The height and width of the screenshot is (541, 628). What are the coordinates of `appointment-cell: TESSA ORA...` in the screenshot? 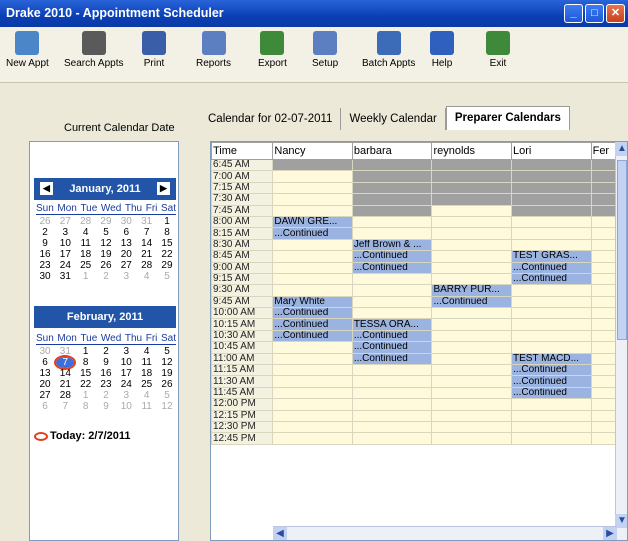 It's located at (392, 324).